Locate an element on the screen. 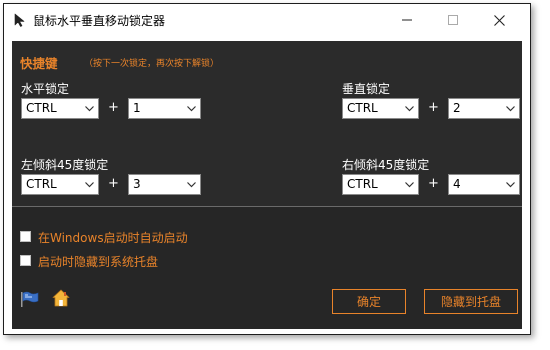 The image size is (550, 350). vertical-lock-label: 垂直锁定 is located at coordinates (366, 89).